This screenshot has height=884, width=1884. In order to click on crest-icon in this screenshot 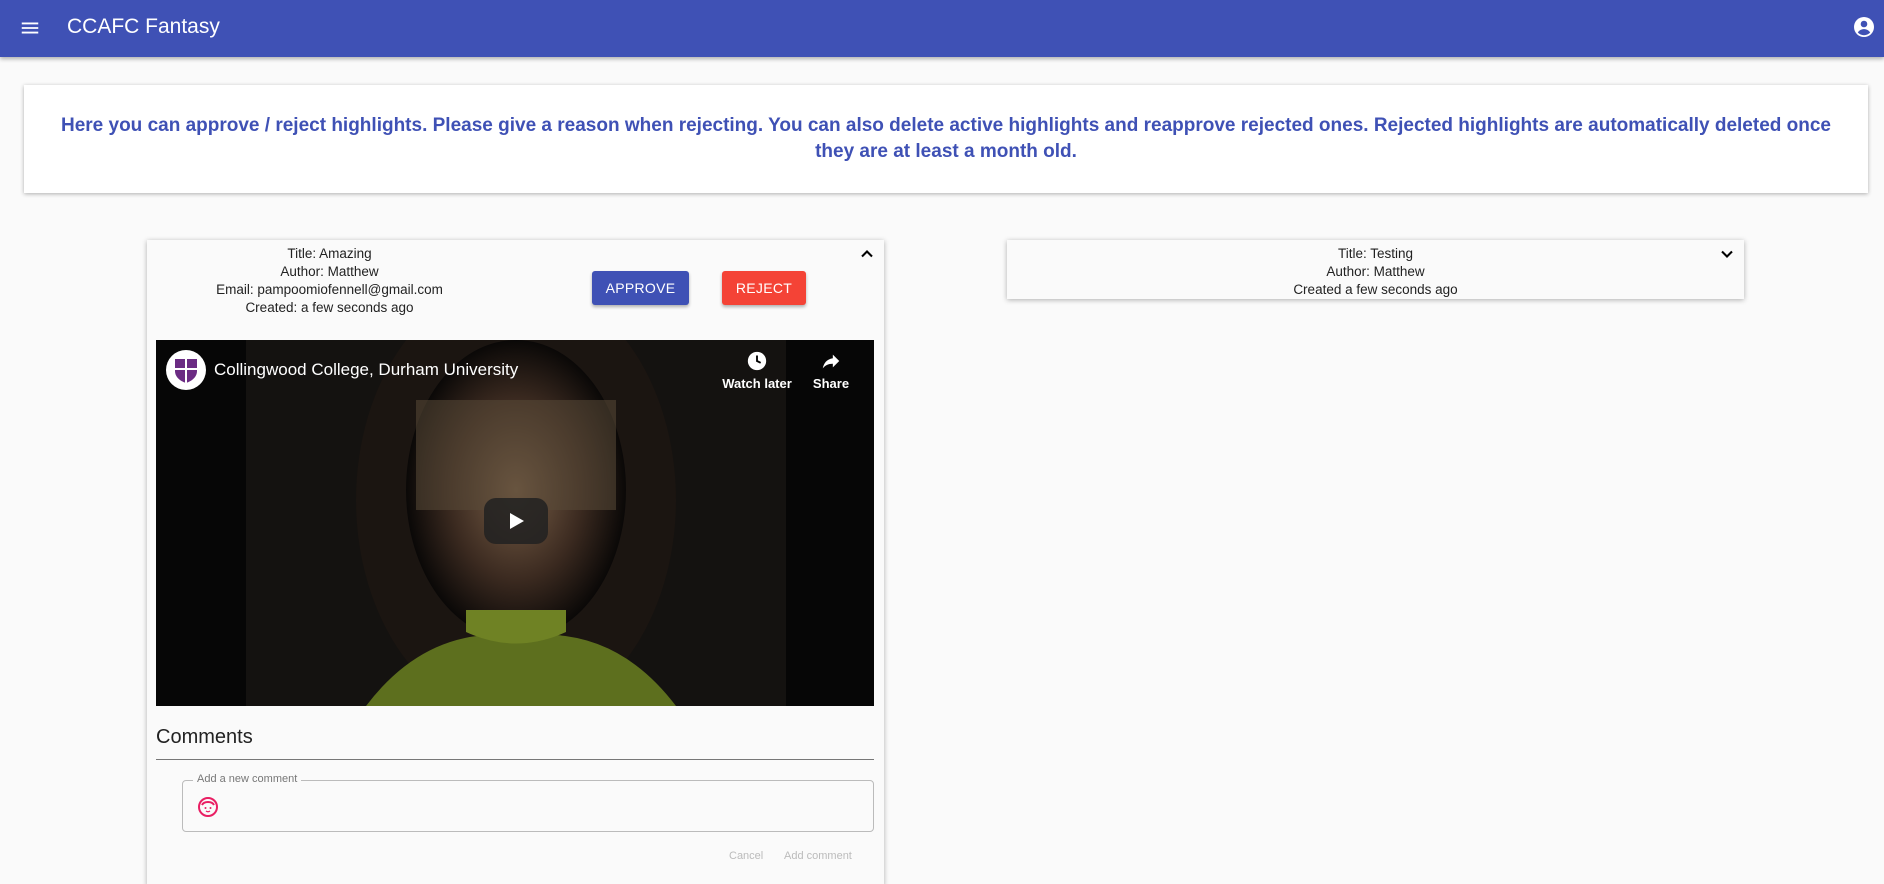, I will do `click(186, 371)`.